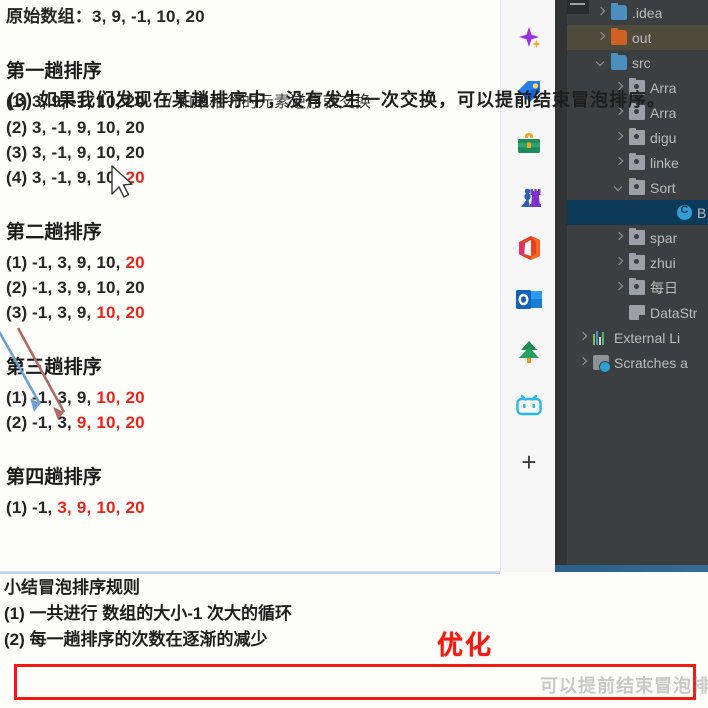  What do you see at coordinates (529, 405) in the screenshot?
I see `bilibili-icon` at bounding box center [529, 405].